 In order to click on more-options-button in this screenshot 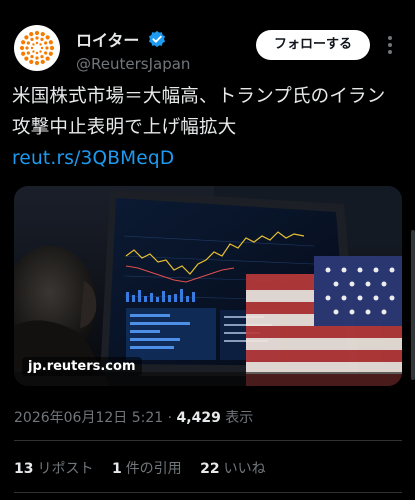, I will do `click(390, 45)`.